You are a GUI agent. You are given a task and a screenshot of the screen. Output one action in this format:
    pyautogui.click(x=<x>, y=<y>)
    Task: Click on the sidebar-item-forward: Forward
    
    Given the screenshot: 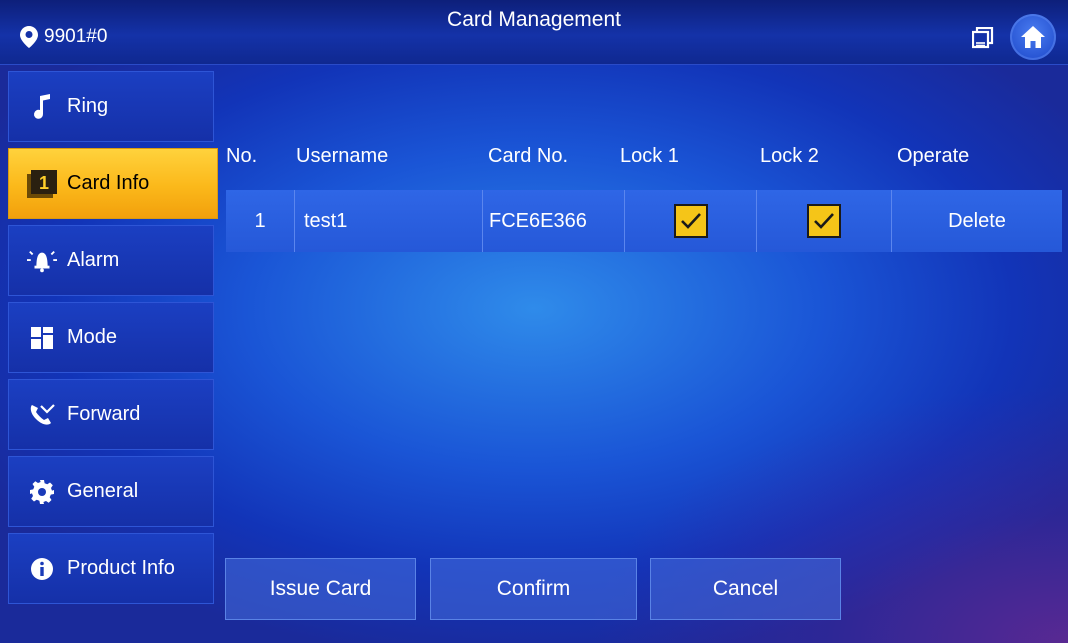 What is the action you would take?
    pyautogui.click(x=111, y=414)
    